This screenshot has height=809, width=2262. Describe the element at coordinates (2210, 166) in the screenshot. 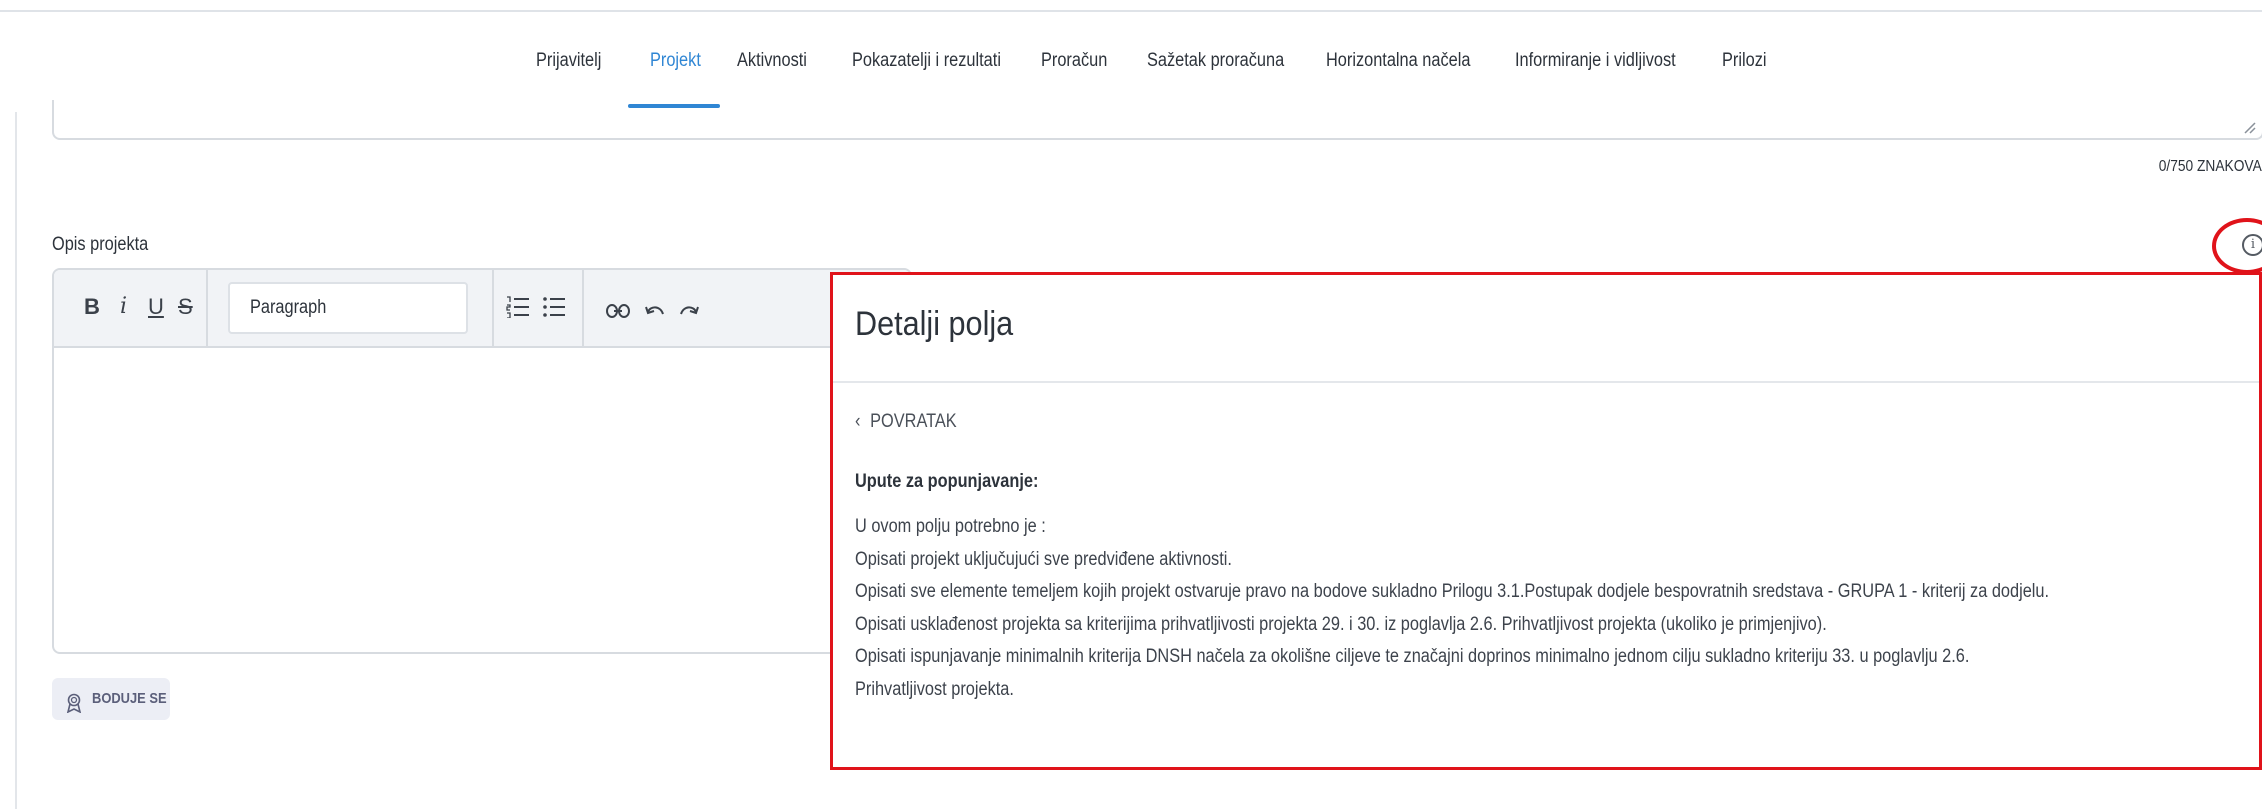

I see `char-counter: 0/750 ZNAKOVA` at that location.